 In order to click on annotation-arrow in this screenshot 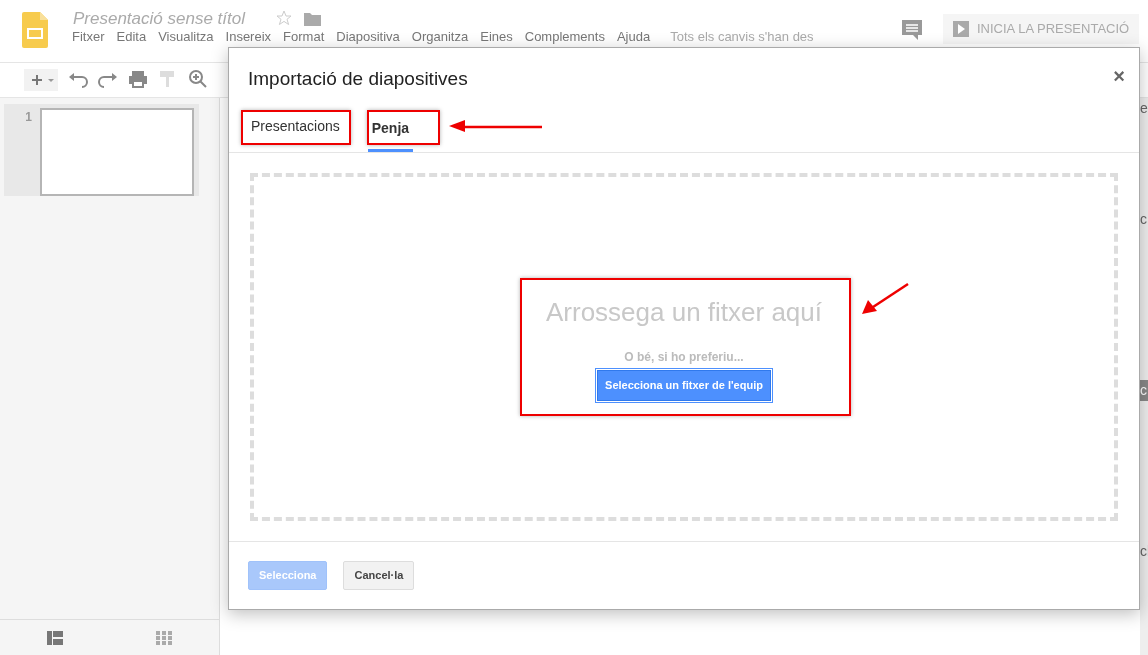, I will do `click(885, 299)`.